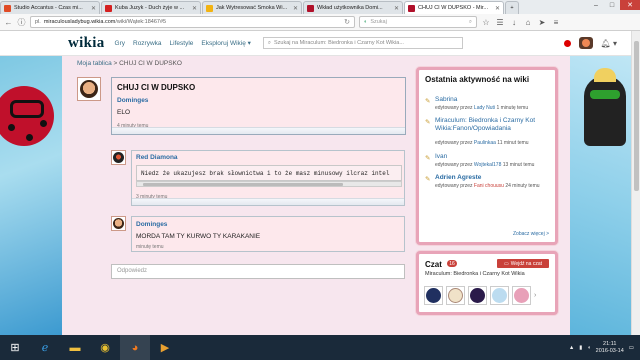 This screenshot has height=360, width=640. What do you see at coordinates (8, 22) in the screenshot?
I see `back-arrow-icon: ←` at bounding box center [8, 22].